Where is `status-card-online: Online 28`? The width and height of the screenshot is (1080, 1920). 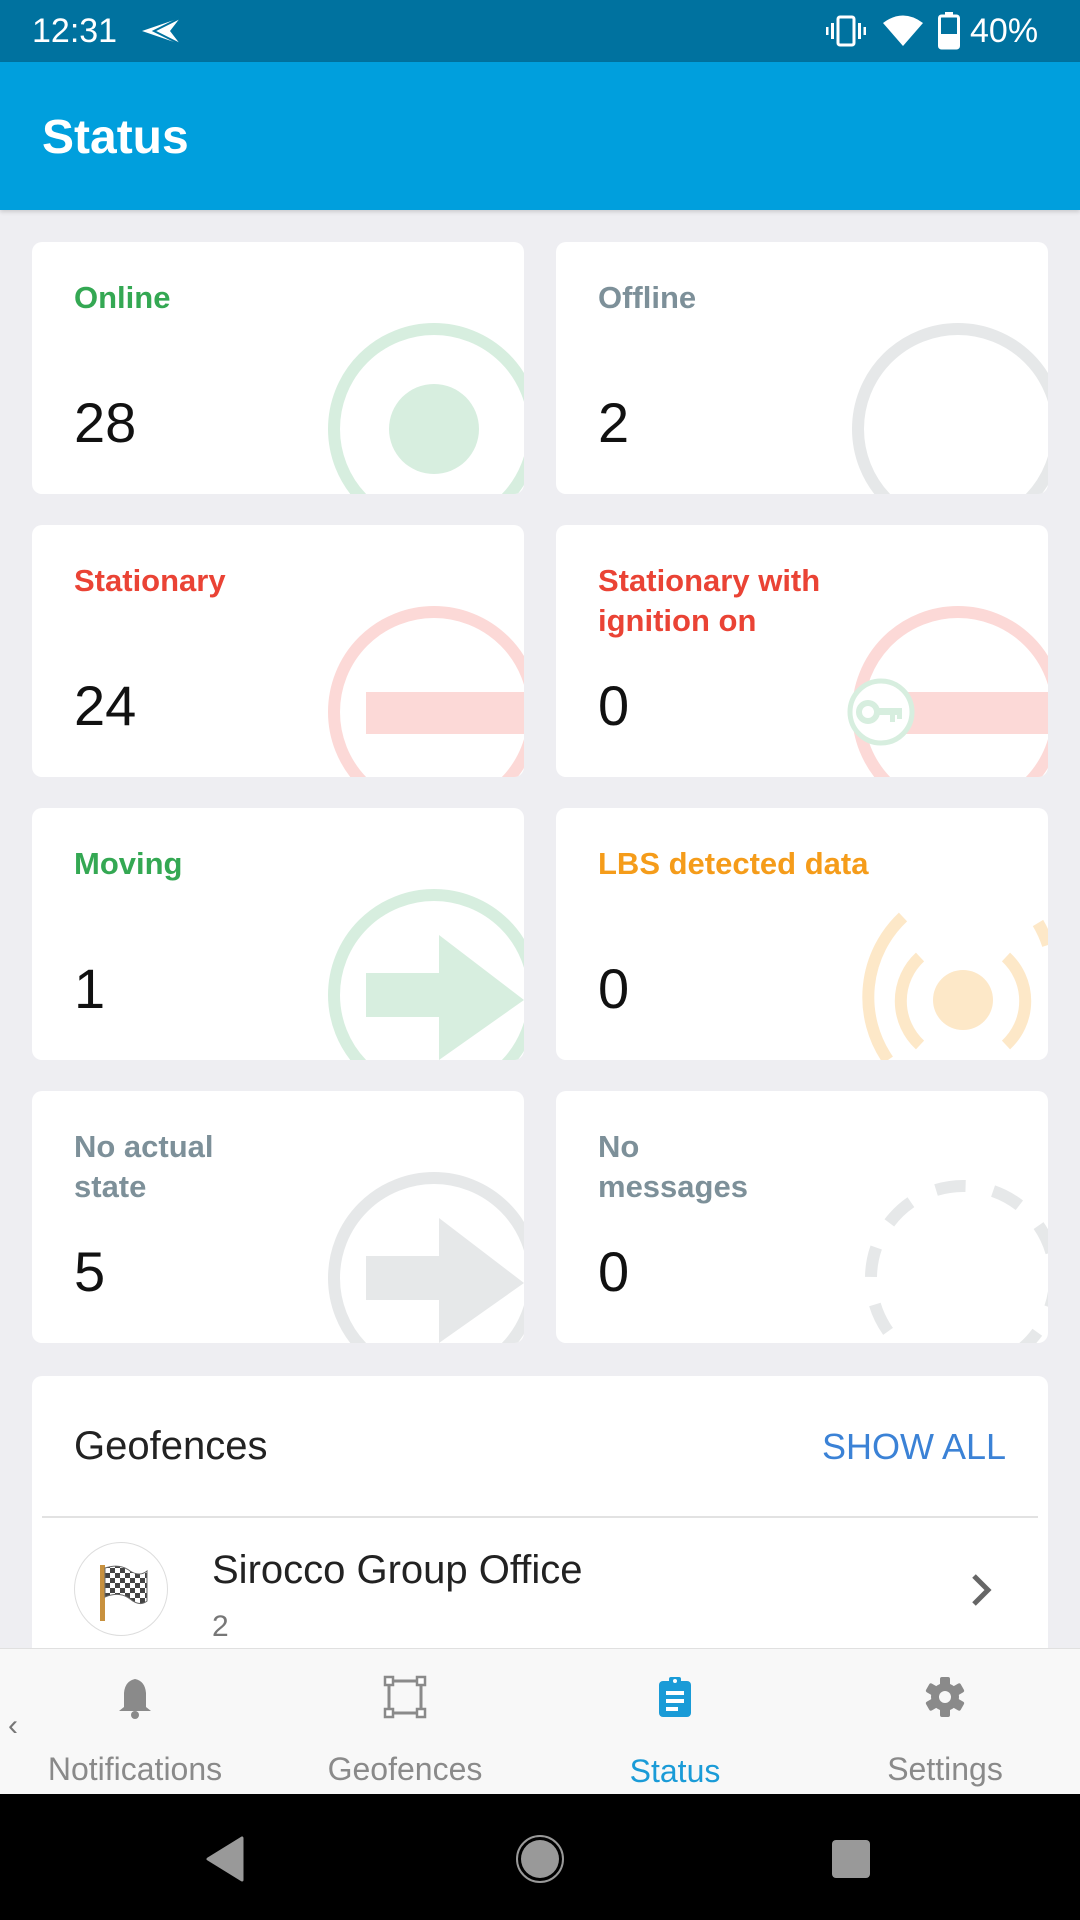 status-card-online: Online 28 is located at coordinates (278, 368).